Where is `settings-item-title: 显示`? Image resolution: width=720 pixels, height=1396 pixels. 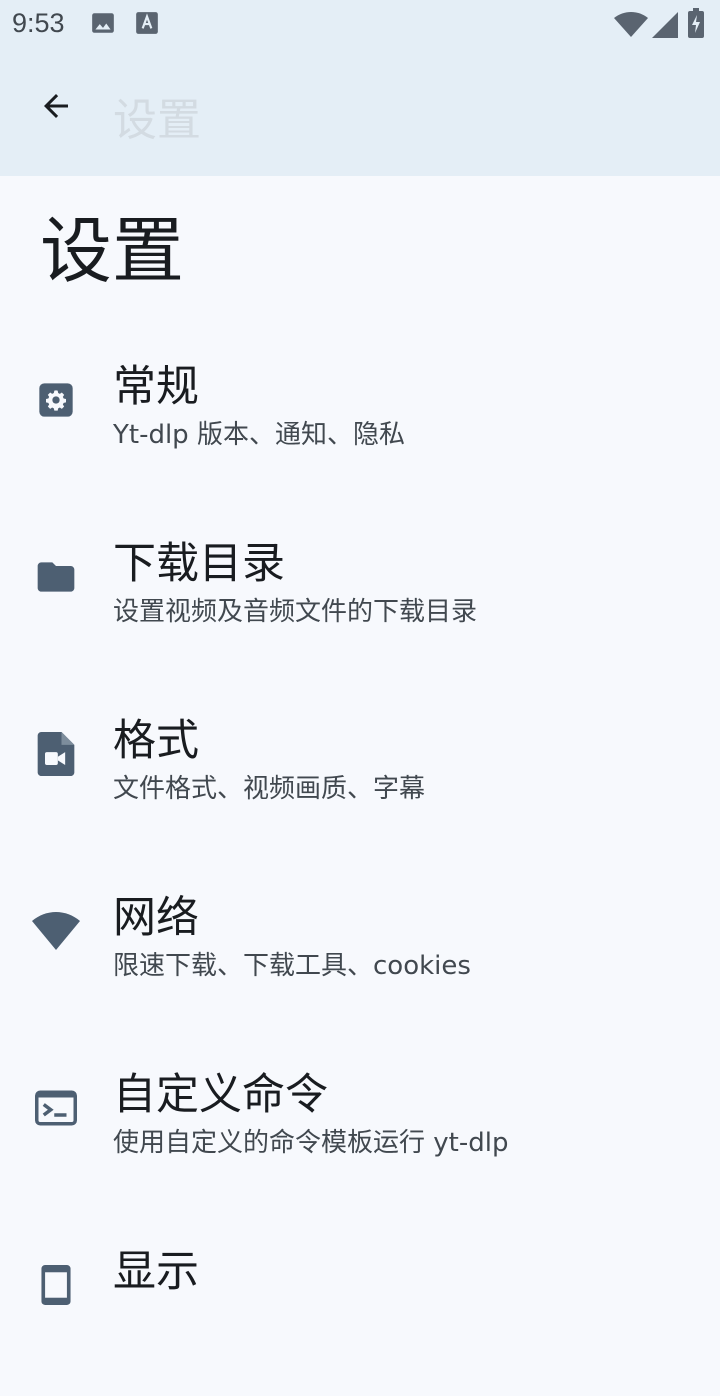
settings-item-title: 显示 is located at coordinates (156, 1272).